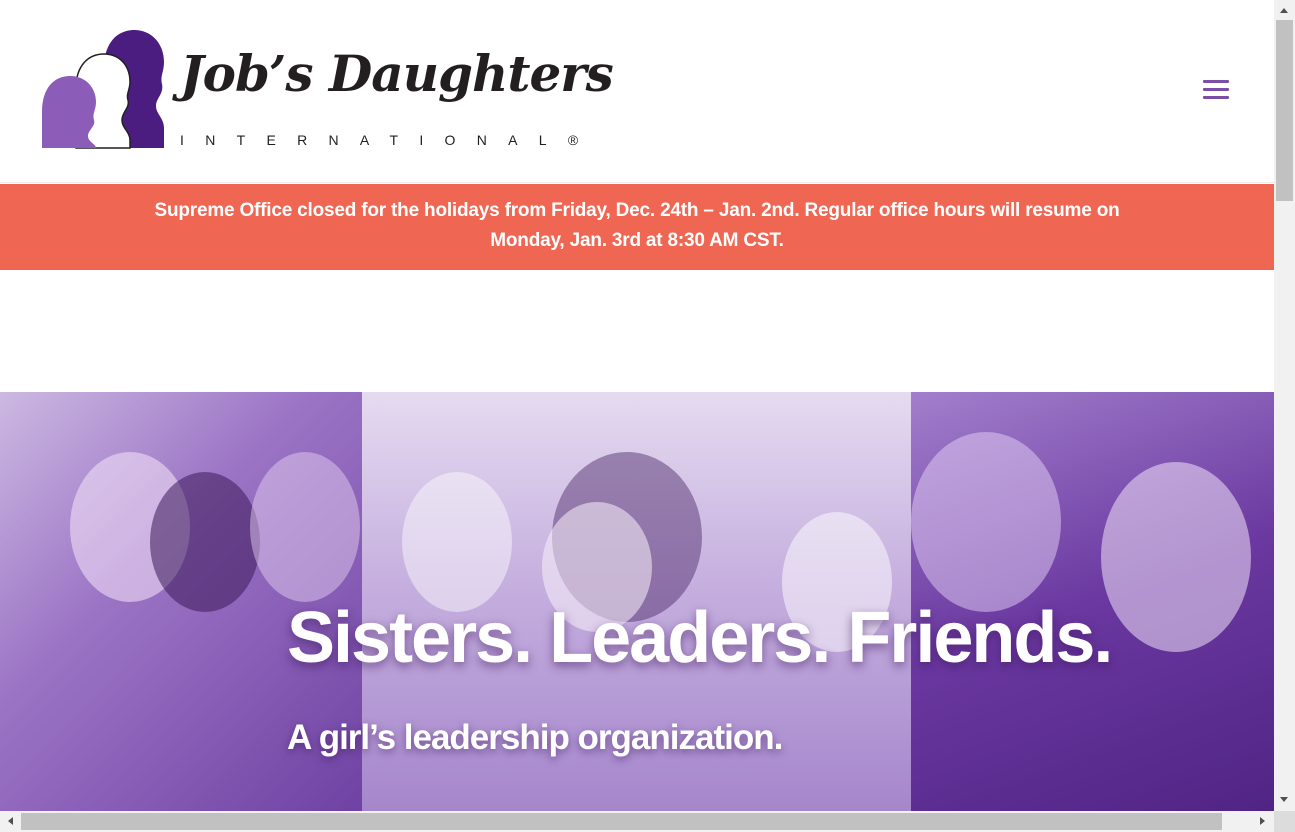  What do you see at coordinates (1262, 821) in the screenshot?
I see `arrow-right-icon` at bounding box center [1262, 821].